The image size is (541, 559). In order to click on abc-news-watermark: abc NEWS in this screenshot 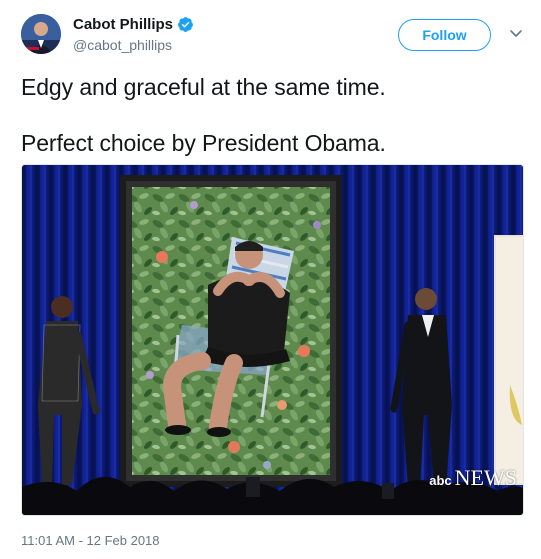, I will do `click(473, 478)`.